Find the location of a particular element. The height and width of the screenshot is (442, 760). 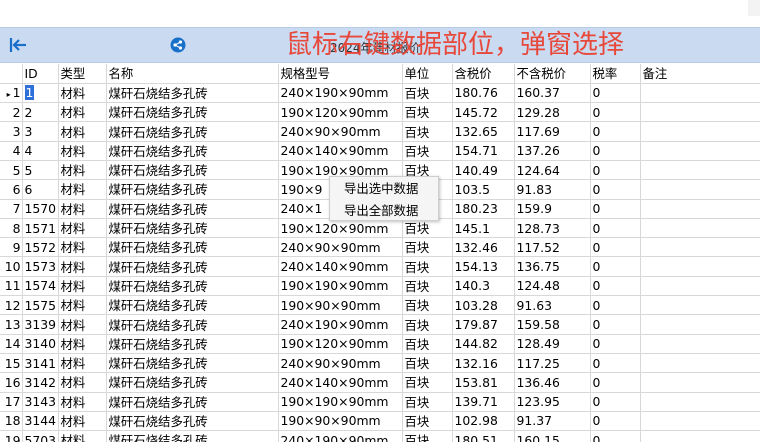

id-cell: 1575 is located at coordinates (40, 305).